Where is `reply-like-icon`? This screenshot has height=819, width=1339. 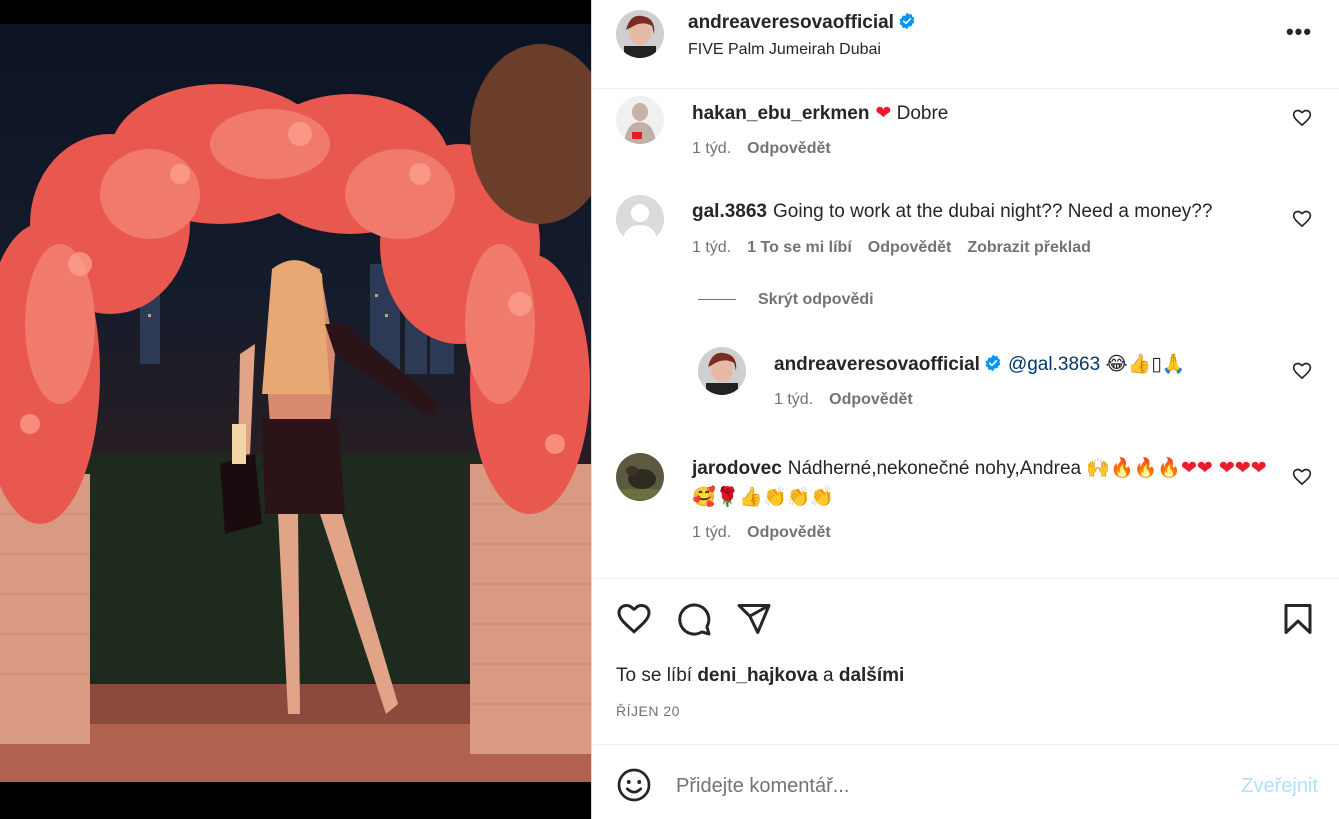
reply-like-icon is located at coordinates (1302, 371).